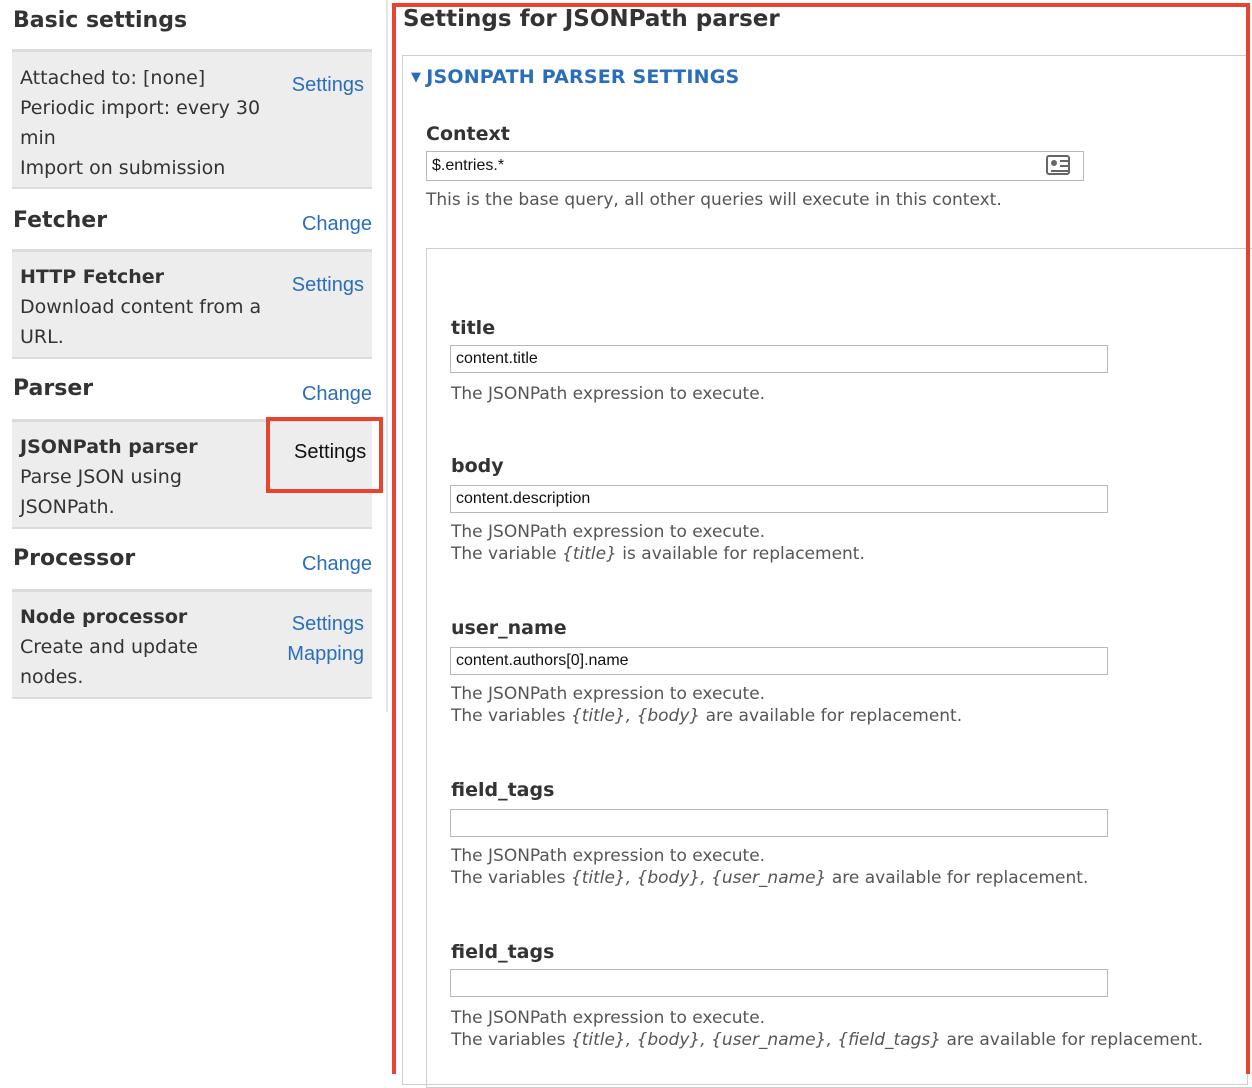 Image resolution: width=1252 pixels, height=1088 pixels. What do you see at coordinates (92, 277) in the screenshot?
I see `fetcher-name: HTTP Fetcher` at bounding box center [92, 277].